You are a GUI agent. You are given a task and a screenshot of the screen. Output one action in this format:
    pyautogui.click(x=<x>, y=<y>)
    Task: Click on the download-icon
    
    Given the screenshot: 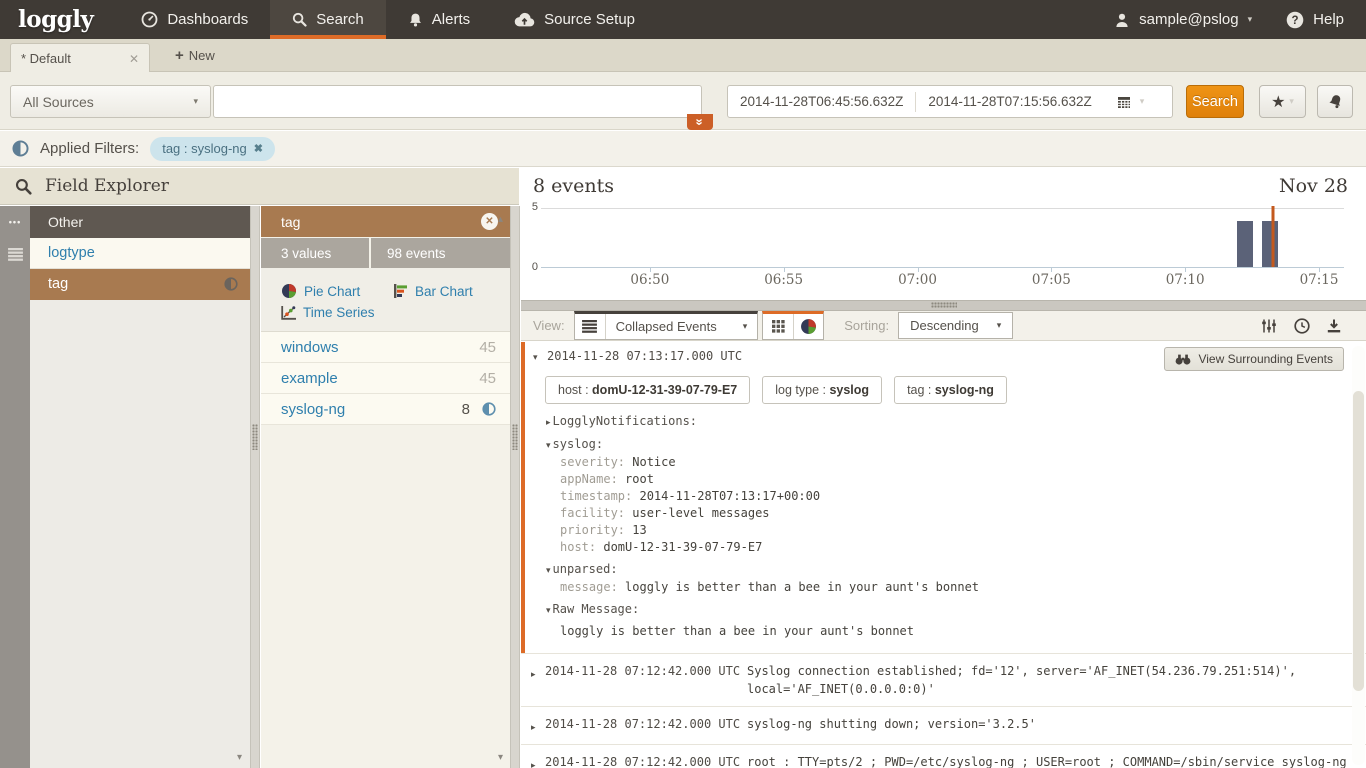 What is the action you would take?
    pyautogui.click(x=1334, y=326)
    